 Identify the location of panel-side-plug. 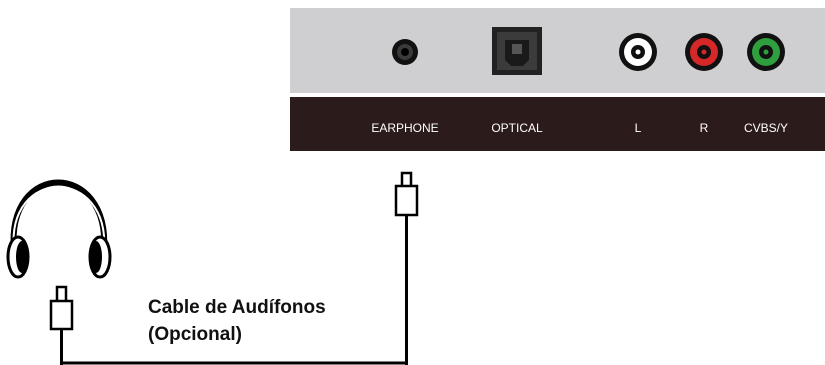
(406, 194).